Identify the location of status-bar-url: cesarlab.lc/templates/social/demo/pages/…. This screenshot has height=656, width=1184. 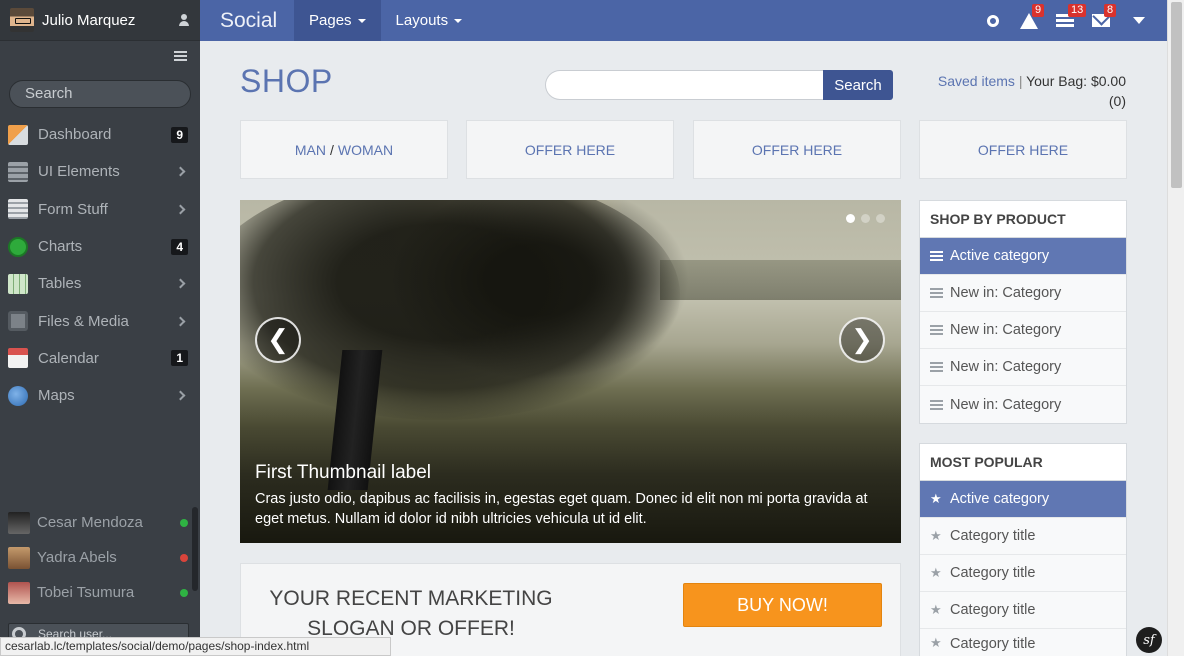
(195, 646).